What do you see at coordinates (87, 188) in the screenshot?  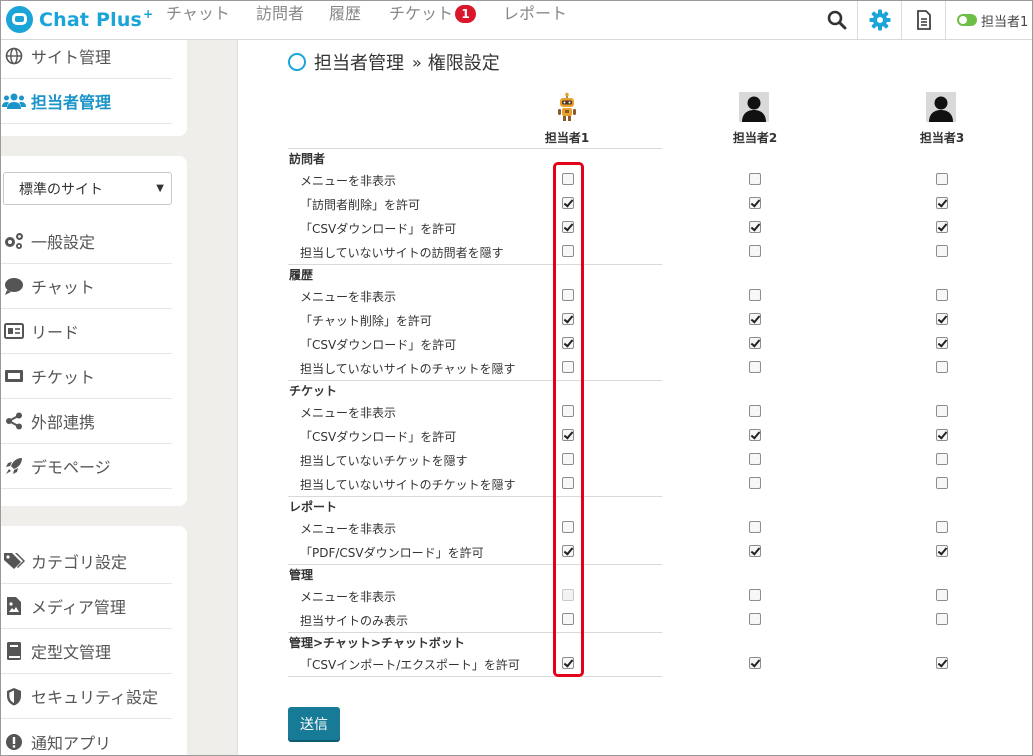 I see `site-select: 標準のサイト ▼` at bounding box center [87, 188].